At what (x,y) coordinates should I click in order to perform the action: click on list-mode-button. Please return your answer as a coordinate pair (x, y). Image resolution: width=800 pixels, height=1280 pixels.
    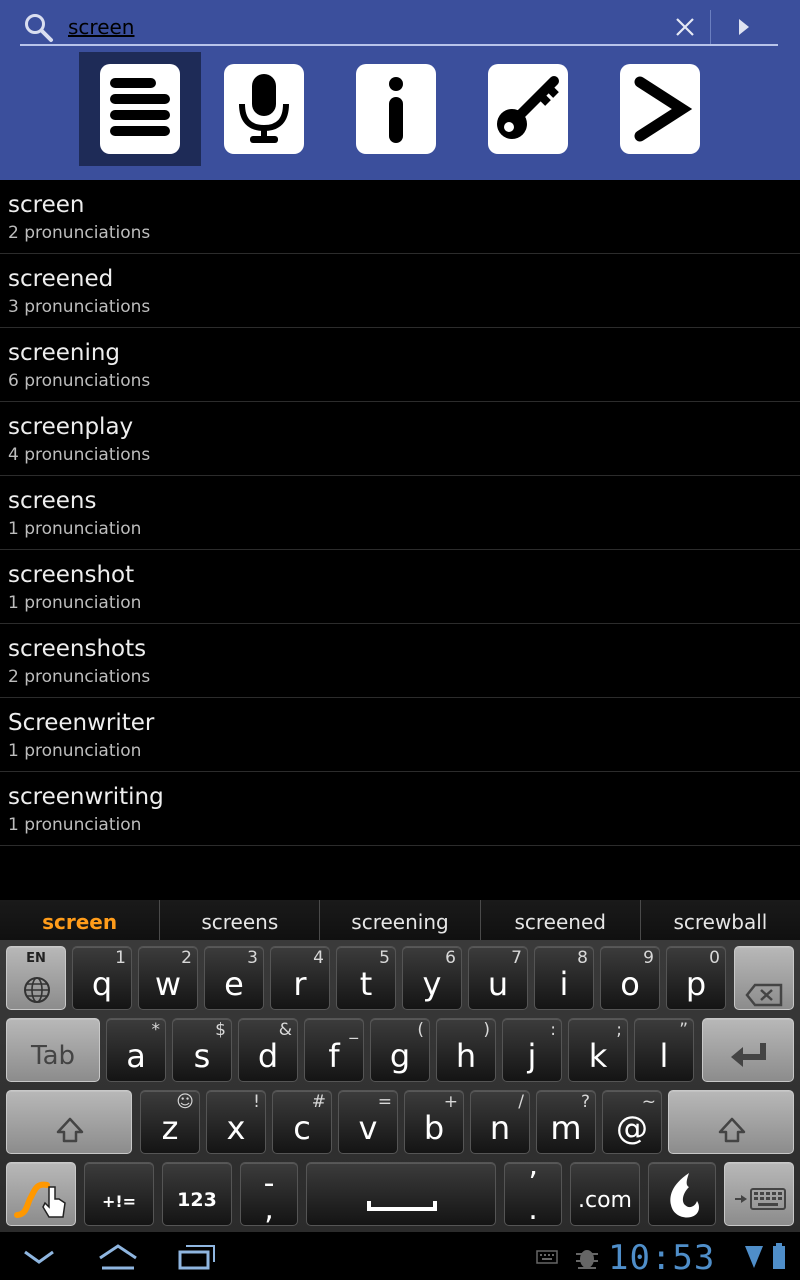
    Looking at the image, I should click on (140, 109).